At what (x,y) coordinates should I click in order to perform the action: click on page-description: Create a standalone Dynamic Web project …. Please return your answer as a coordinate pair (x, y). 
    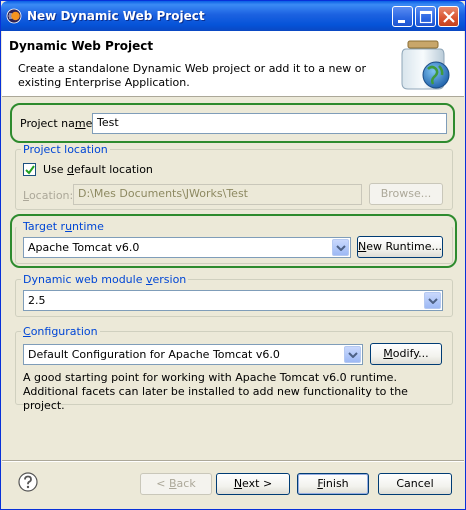
    Looking at the image, I should click on (192, 75).